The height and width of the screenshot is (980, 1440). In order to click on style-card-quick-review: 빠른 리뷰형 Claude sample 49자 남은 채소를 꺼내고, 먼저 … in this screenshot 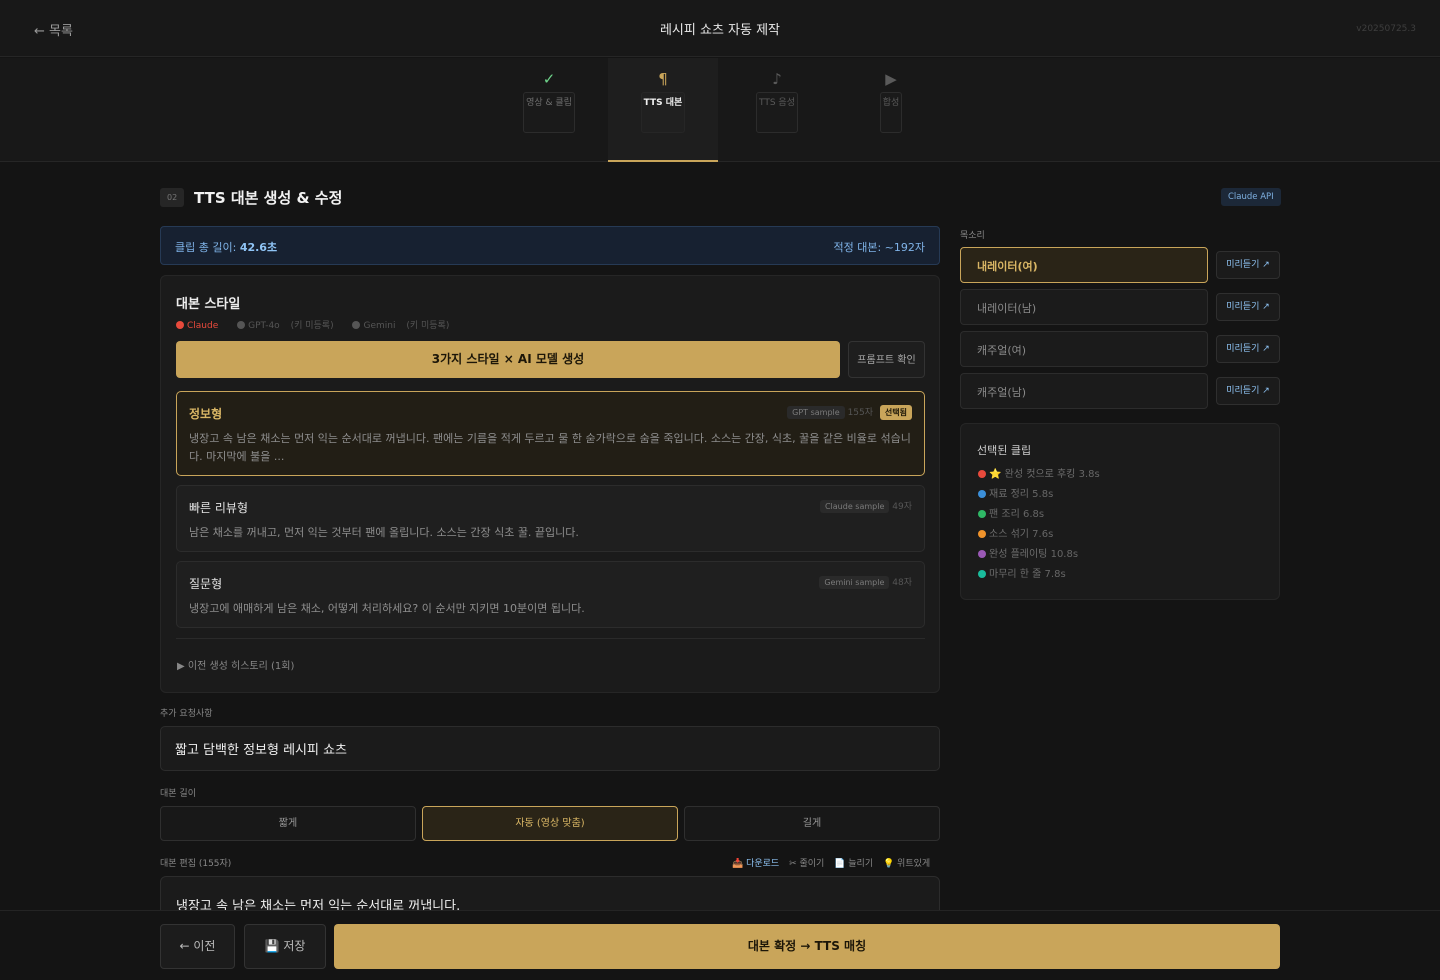, I will do `click(550, 518)`.